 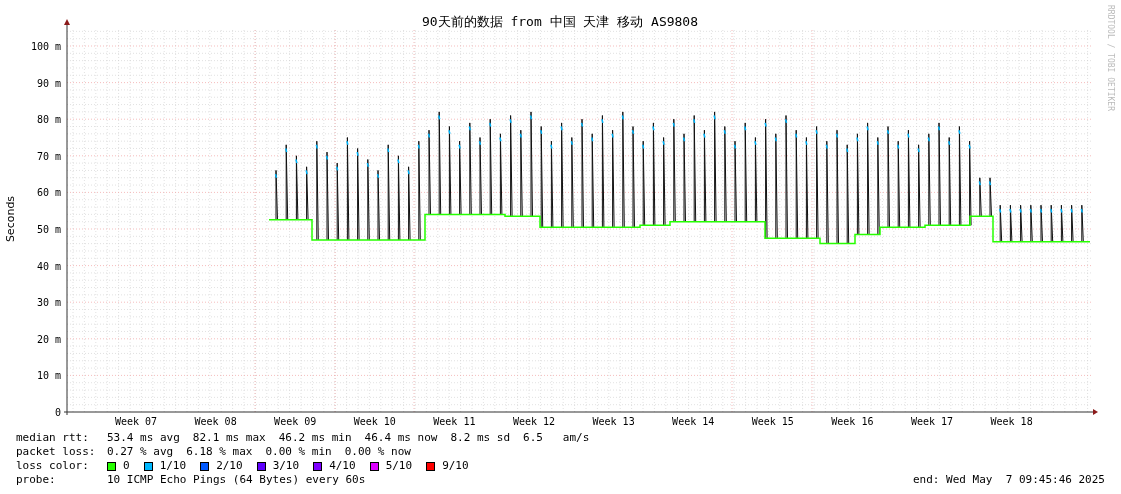 What do you see at coordinates (173, 466) in the screenshot?
I see `legend-value: 1/10` at bounding box center [173, 466].